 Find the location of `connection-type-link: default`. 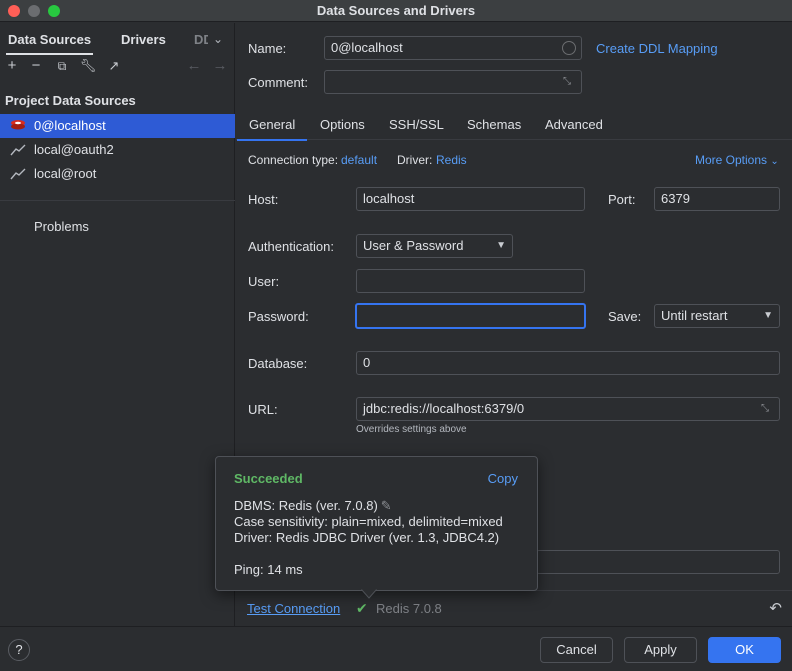

connection-type-link: default is located at coordinates (359, 160).